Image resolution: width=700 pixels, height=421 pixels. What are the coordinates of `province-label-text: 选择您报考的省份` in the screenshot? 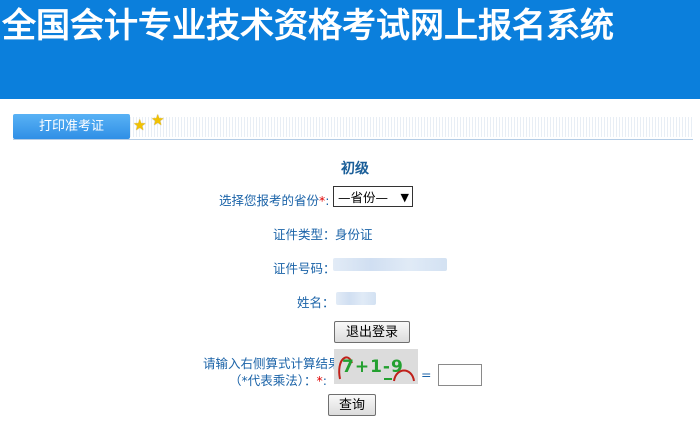 It's located at (269, 200).